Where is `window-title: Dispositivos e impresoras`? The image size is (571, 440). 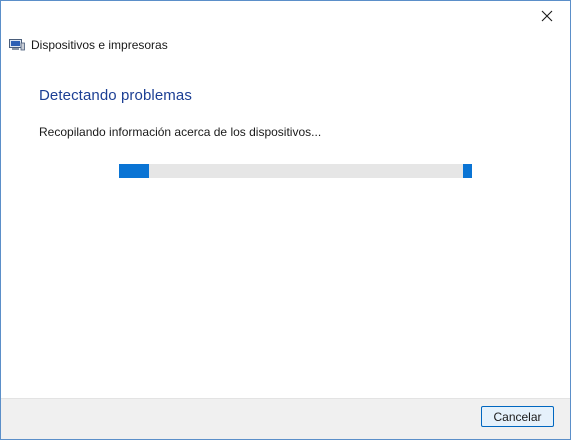 window-title: Dispositivos e impresoras is located at coordinates (99, 45).